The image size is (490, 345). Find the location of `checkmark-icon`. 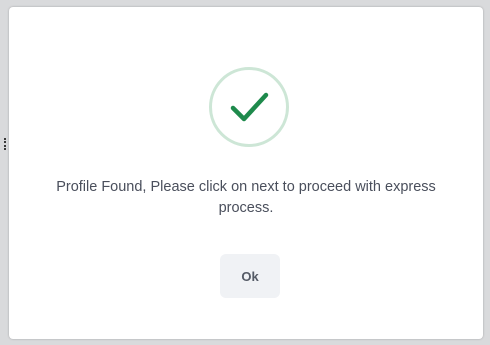

checkmark-icon is located at coordinates (249, 107).